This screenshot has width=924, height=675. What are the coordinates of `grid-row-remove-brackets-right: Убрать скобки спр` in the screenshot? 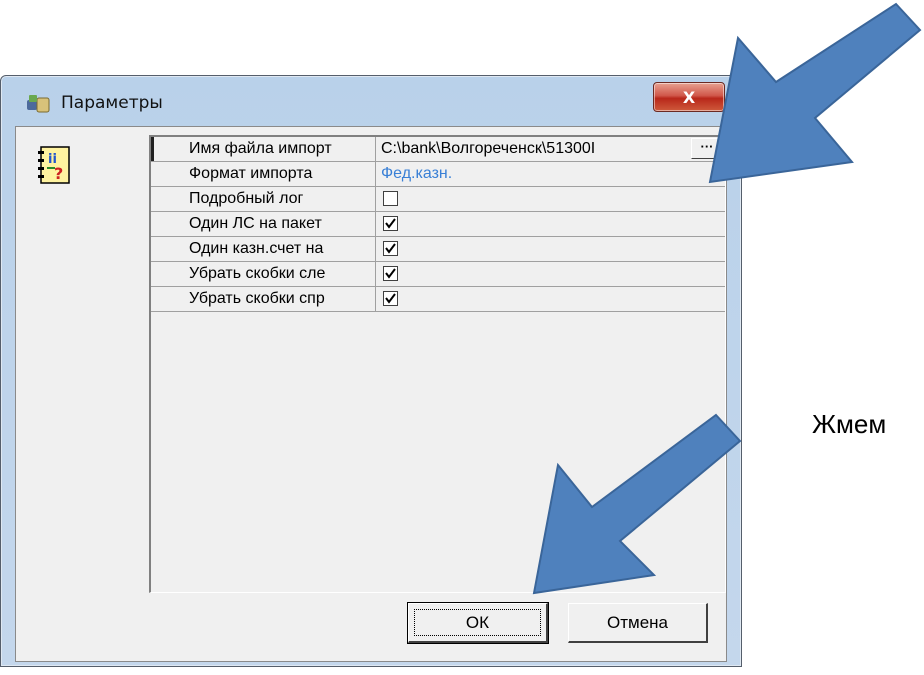 It's located at (438, 299).